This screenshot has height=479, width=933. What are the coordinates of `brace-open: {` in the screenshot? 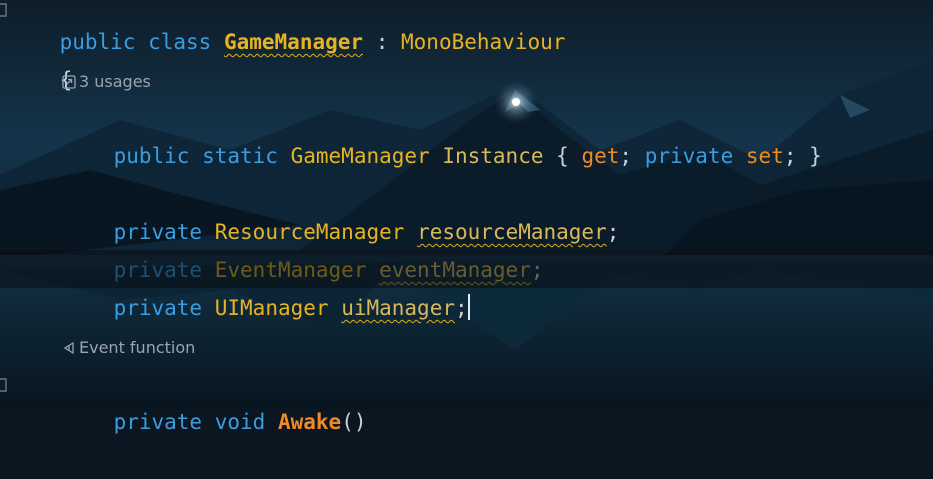 It's located at (562, 156).